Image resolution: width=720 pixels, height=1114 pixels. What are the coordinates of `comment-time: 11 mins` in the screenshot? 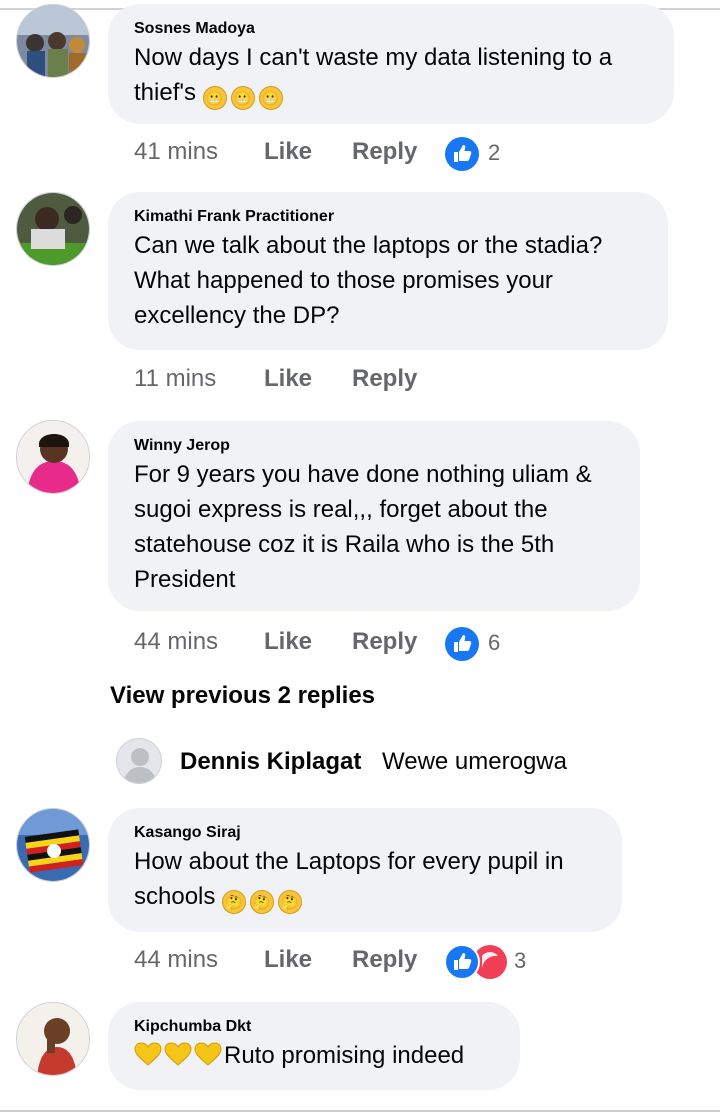 It's located at (199, 379).